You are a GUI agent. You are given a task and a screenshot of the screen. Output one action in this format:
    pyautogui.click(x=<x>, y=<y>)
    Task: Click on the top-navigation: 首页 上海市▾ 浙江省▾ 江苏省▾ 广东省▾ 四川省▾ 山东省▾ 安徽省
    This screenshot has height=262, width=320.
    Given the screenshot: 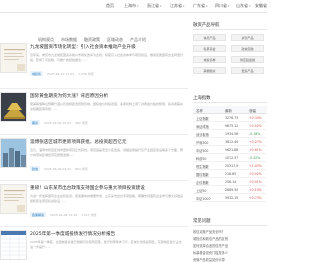 What is the action you would take?
    pyautogui.click(x=133, y=6)
    